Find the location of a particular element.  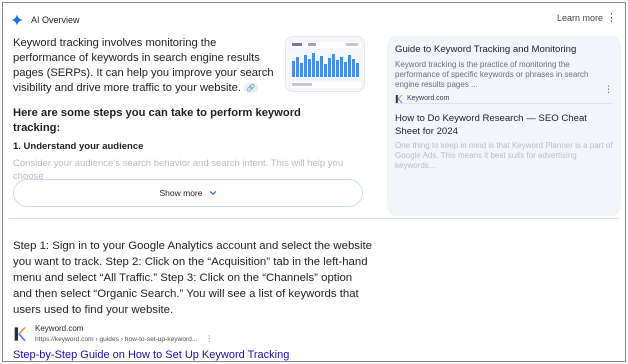

source-title: Guide to Keyword Tracking and Monitoring is located at coordinates (504, 50).